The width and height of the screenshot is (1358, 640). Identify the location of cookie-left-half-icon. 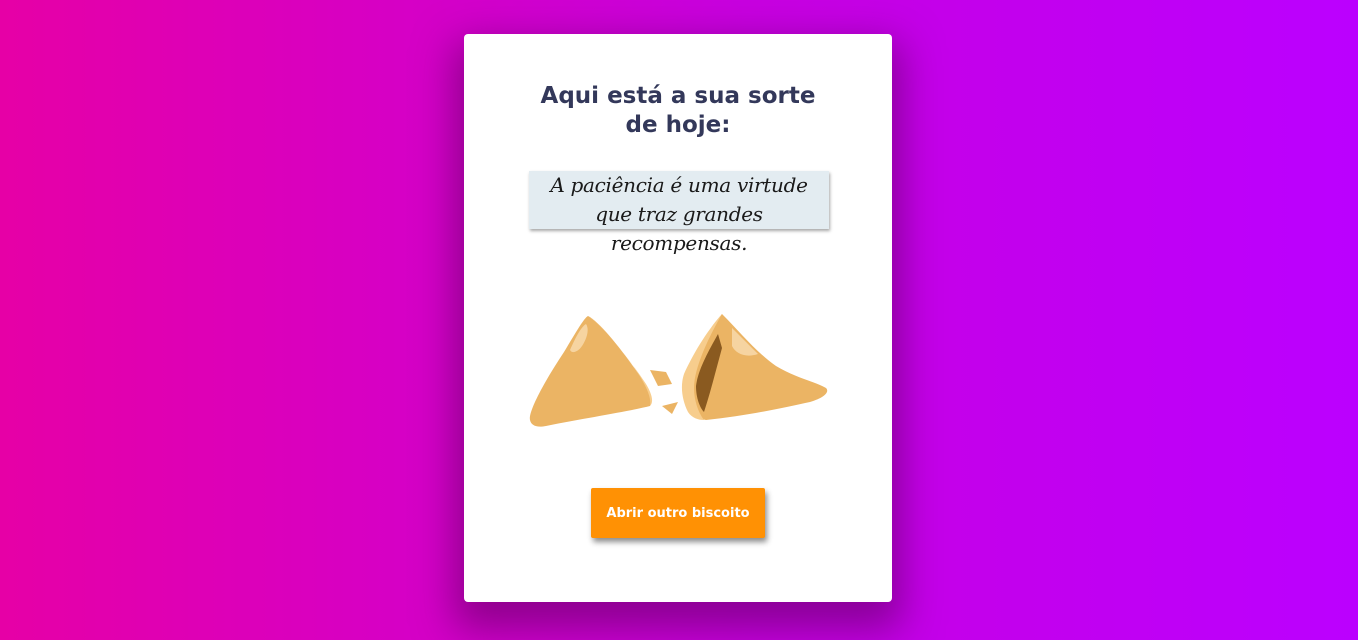
(591, 371).